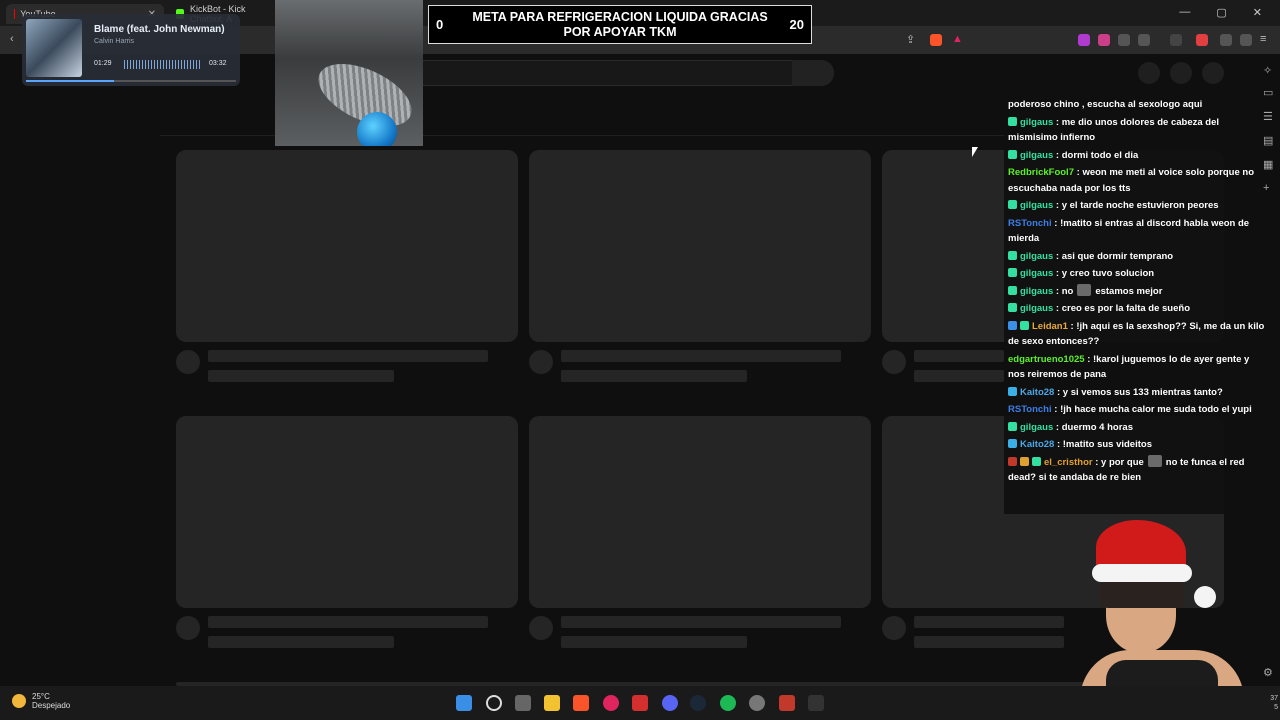 The image size is (1280, 720). I want to click on history-icon: ▤, so click(1268, 140).